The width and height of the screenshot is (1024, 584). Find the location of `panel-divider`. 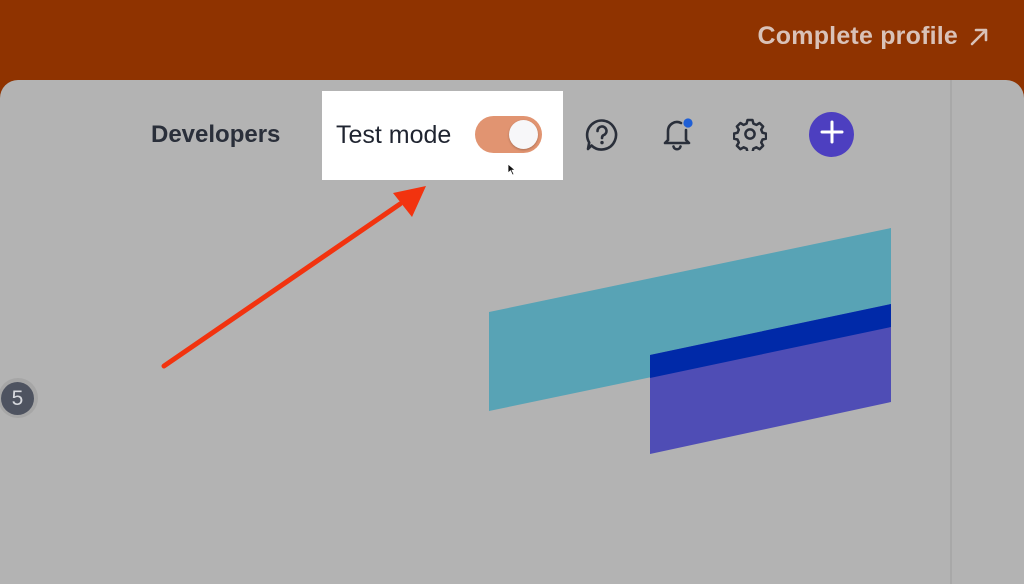

panel-divider is located at coordinates (951, 332).